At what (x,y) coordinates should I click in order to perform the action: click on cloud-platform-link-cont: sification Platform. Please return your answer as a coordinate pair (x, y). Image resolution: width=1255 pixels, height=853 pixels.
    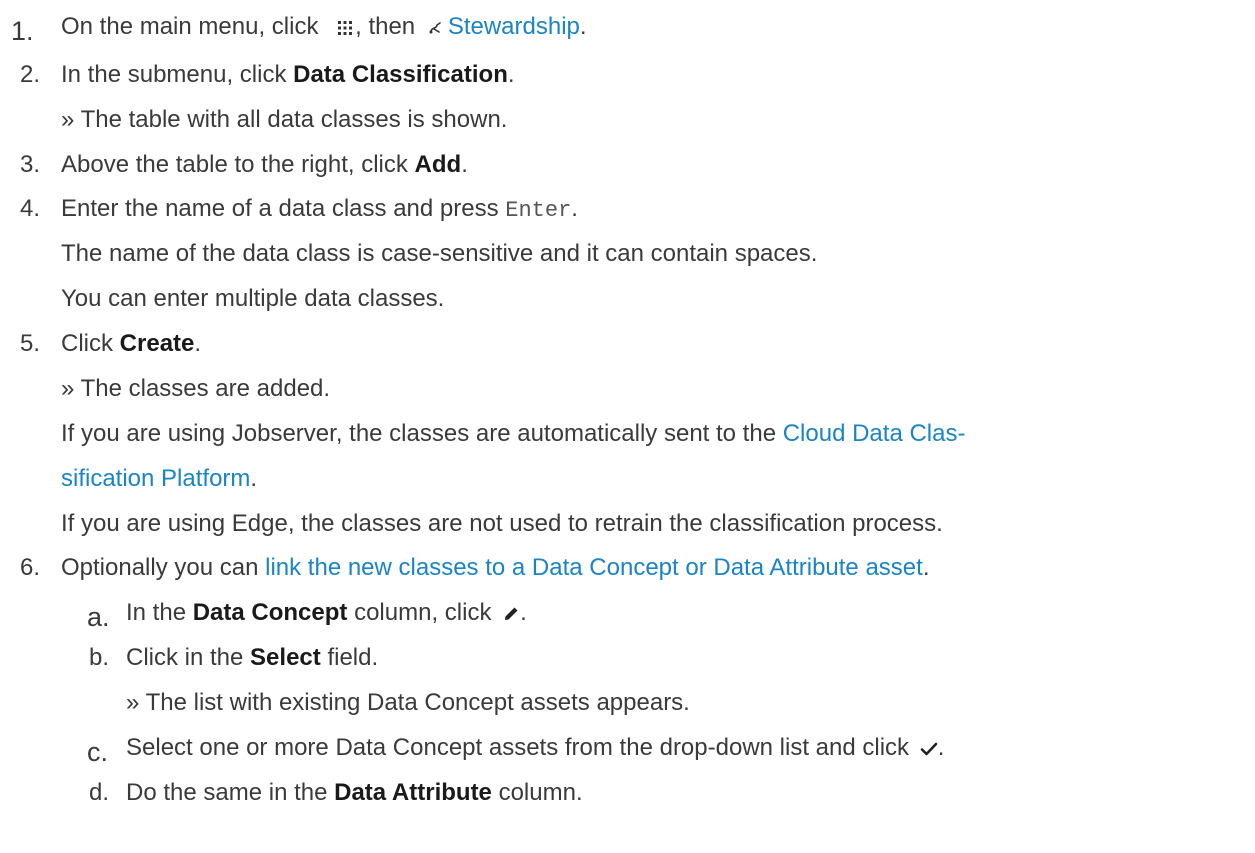
    Looking at the image, I should click on (155, 478).